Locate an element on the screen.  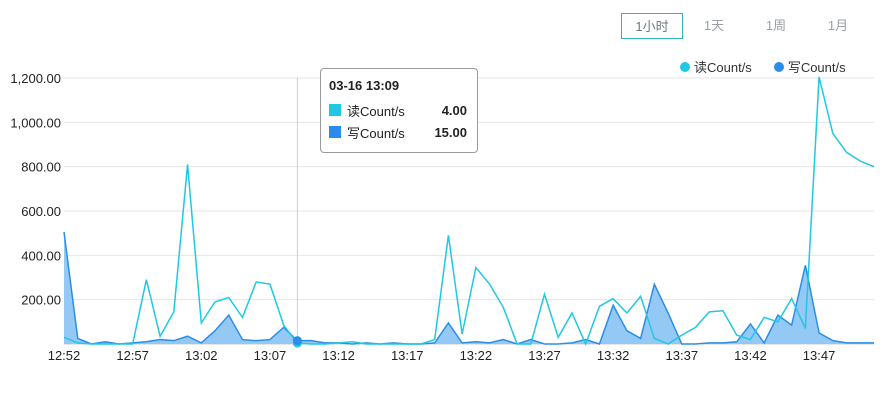
tooltip-series-name: 写Count/s is located at coordinates (376, 133).